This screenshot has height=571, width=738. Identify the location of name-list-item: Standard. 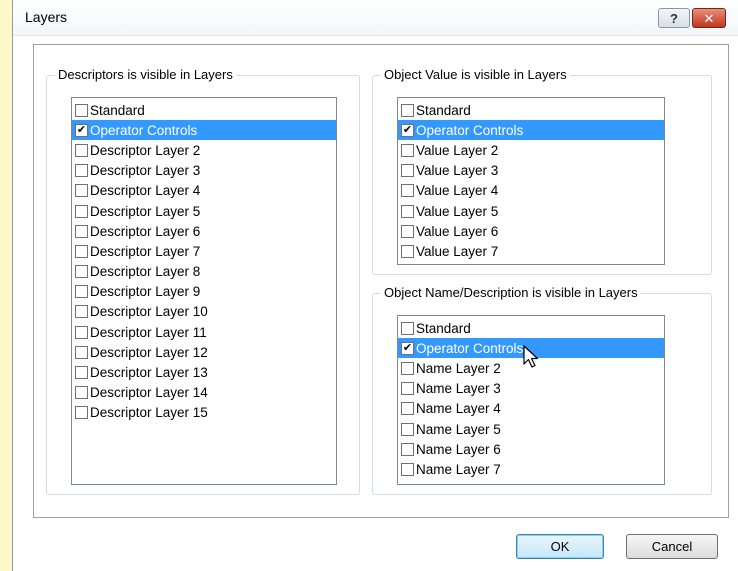
(531, 328).